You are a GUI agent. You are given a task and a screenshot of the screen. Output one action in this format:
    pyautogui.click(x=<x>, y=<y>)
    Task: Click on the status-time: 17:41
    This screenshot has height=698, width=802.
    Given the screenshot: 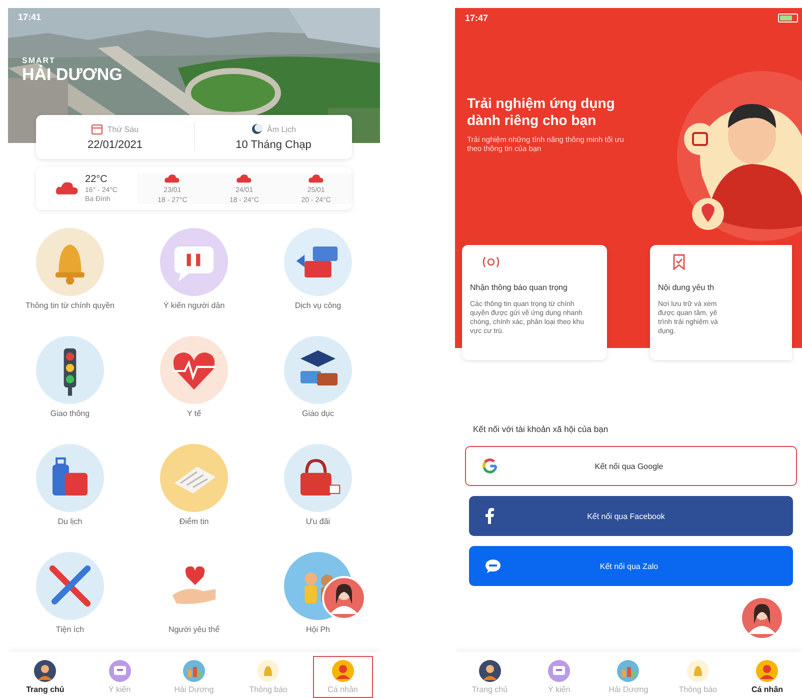 What is the action you would take?
    pyautogui.click(x=30, y=17)
    